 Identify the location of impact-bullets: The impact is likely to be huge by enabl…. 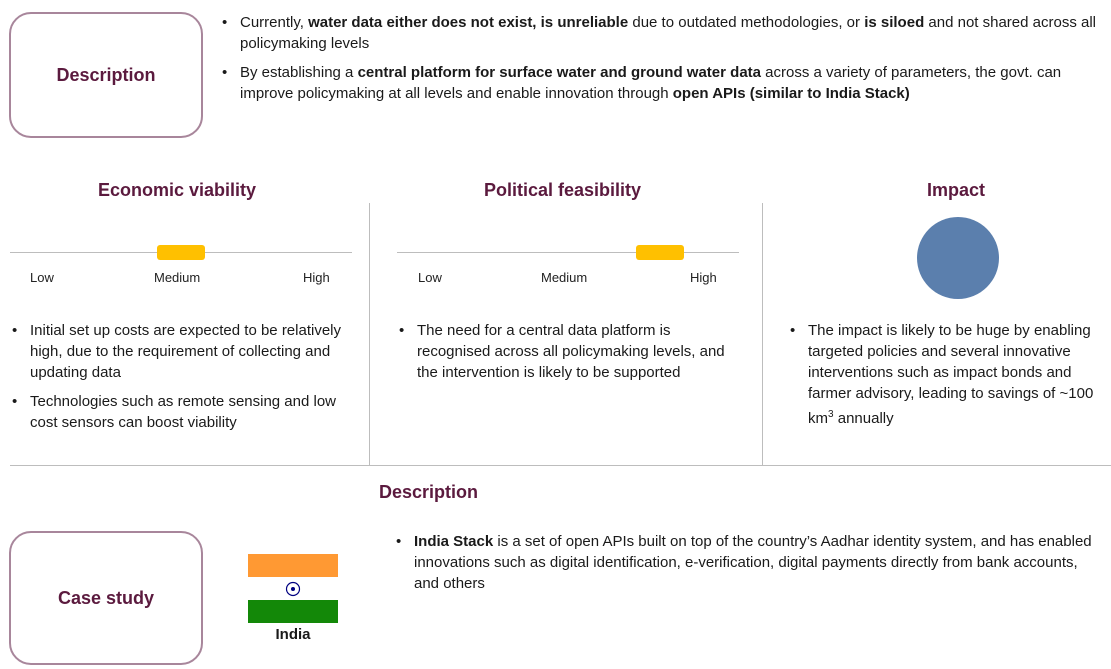
(947, 378).